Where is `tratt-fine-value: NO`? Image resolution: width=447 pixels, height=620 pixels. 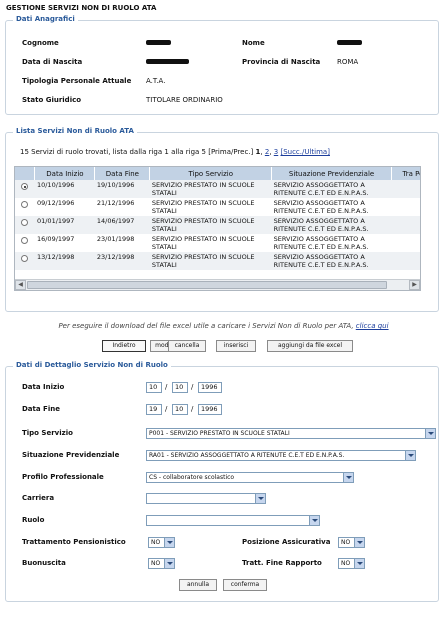
tratt-fine-value: NO is located at coordinates (346, 563).